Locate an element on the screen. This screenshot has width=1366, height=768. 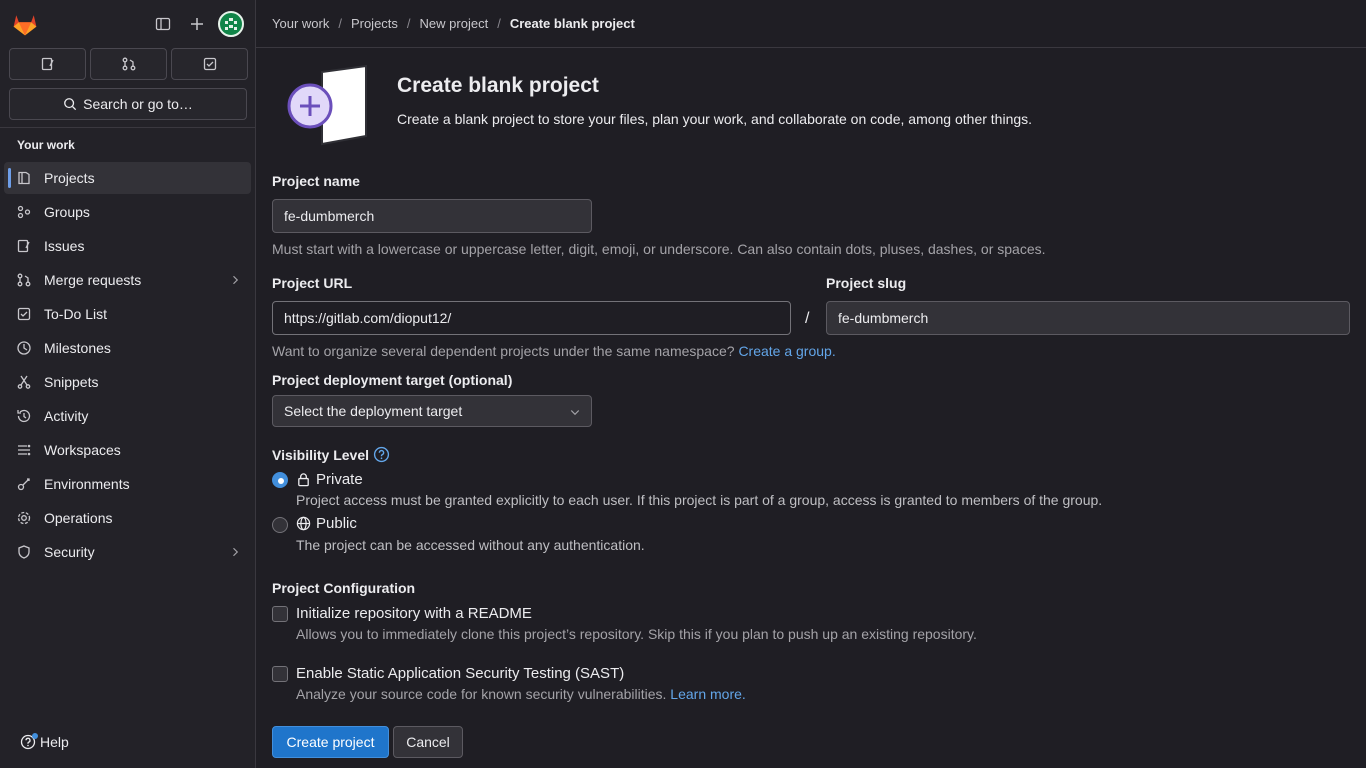
todo-button is located at coordinates (209, 64).